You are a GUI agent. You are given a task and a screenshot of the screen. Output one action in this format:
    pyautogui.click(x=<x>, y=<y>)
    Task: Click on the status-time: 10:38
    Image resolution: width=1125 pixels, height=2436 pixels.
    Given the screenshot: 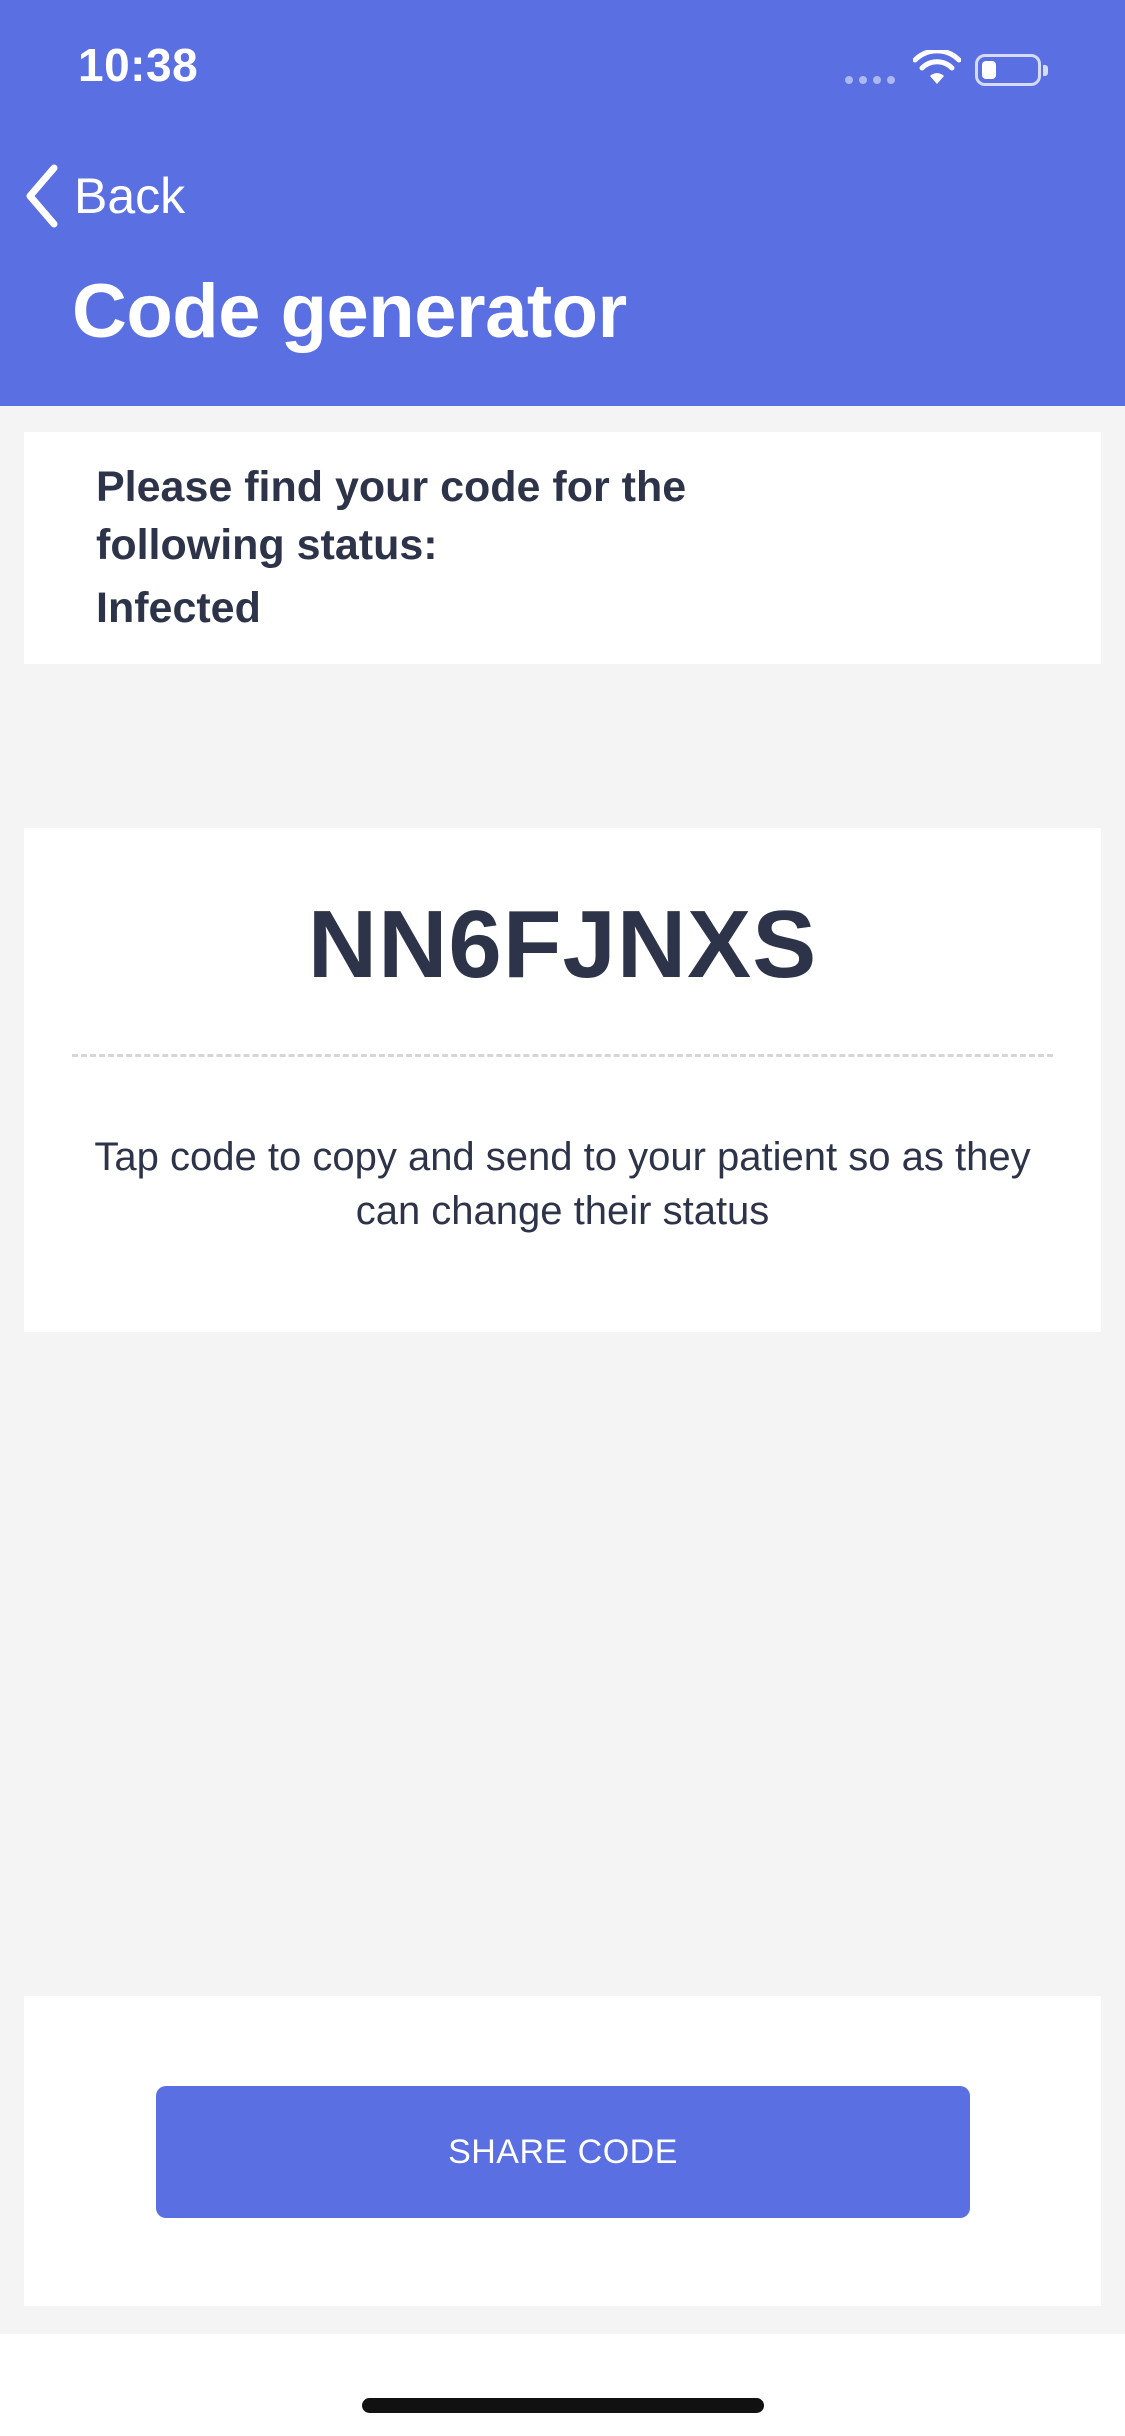 What is the action you would take?
    pyautogui.click(x=138, y=65)
    